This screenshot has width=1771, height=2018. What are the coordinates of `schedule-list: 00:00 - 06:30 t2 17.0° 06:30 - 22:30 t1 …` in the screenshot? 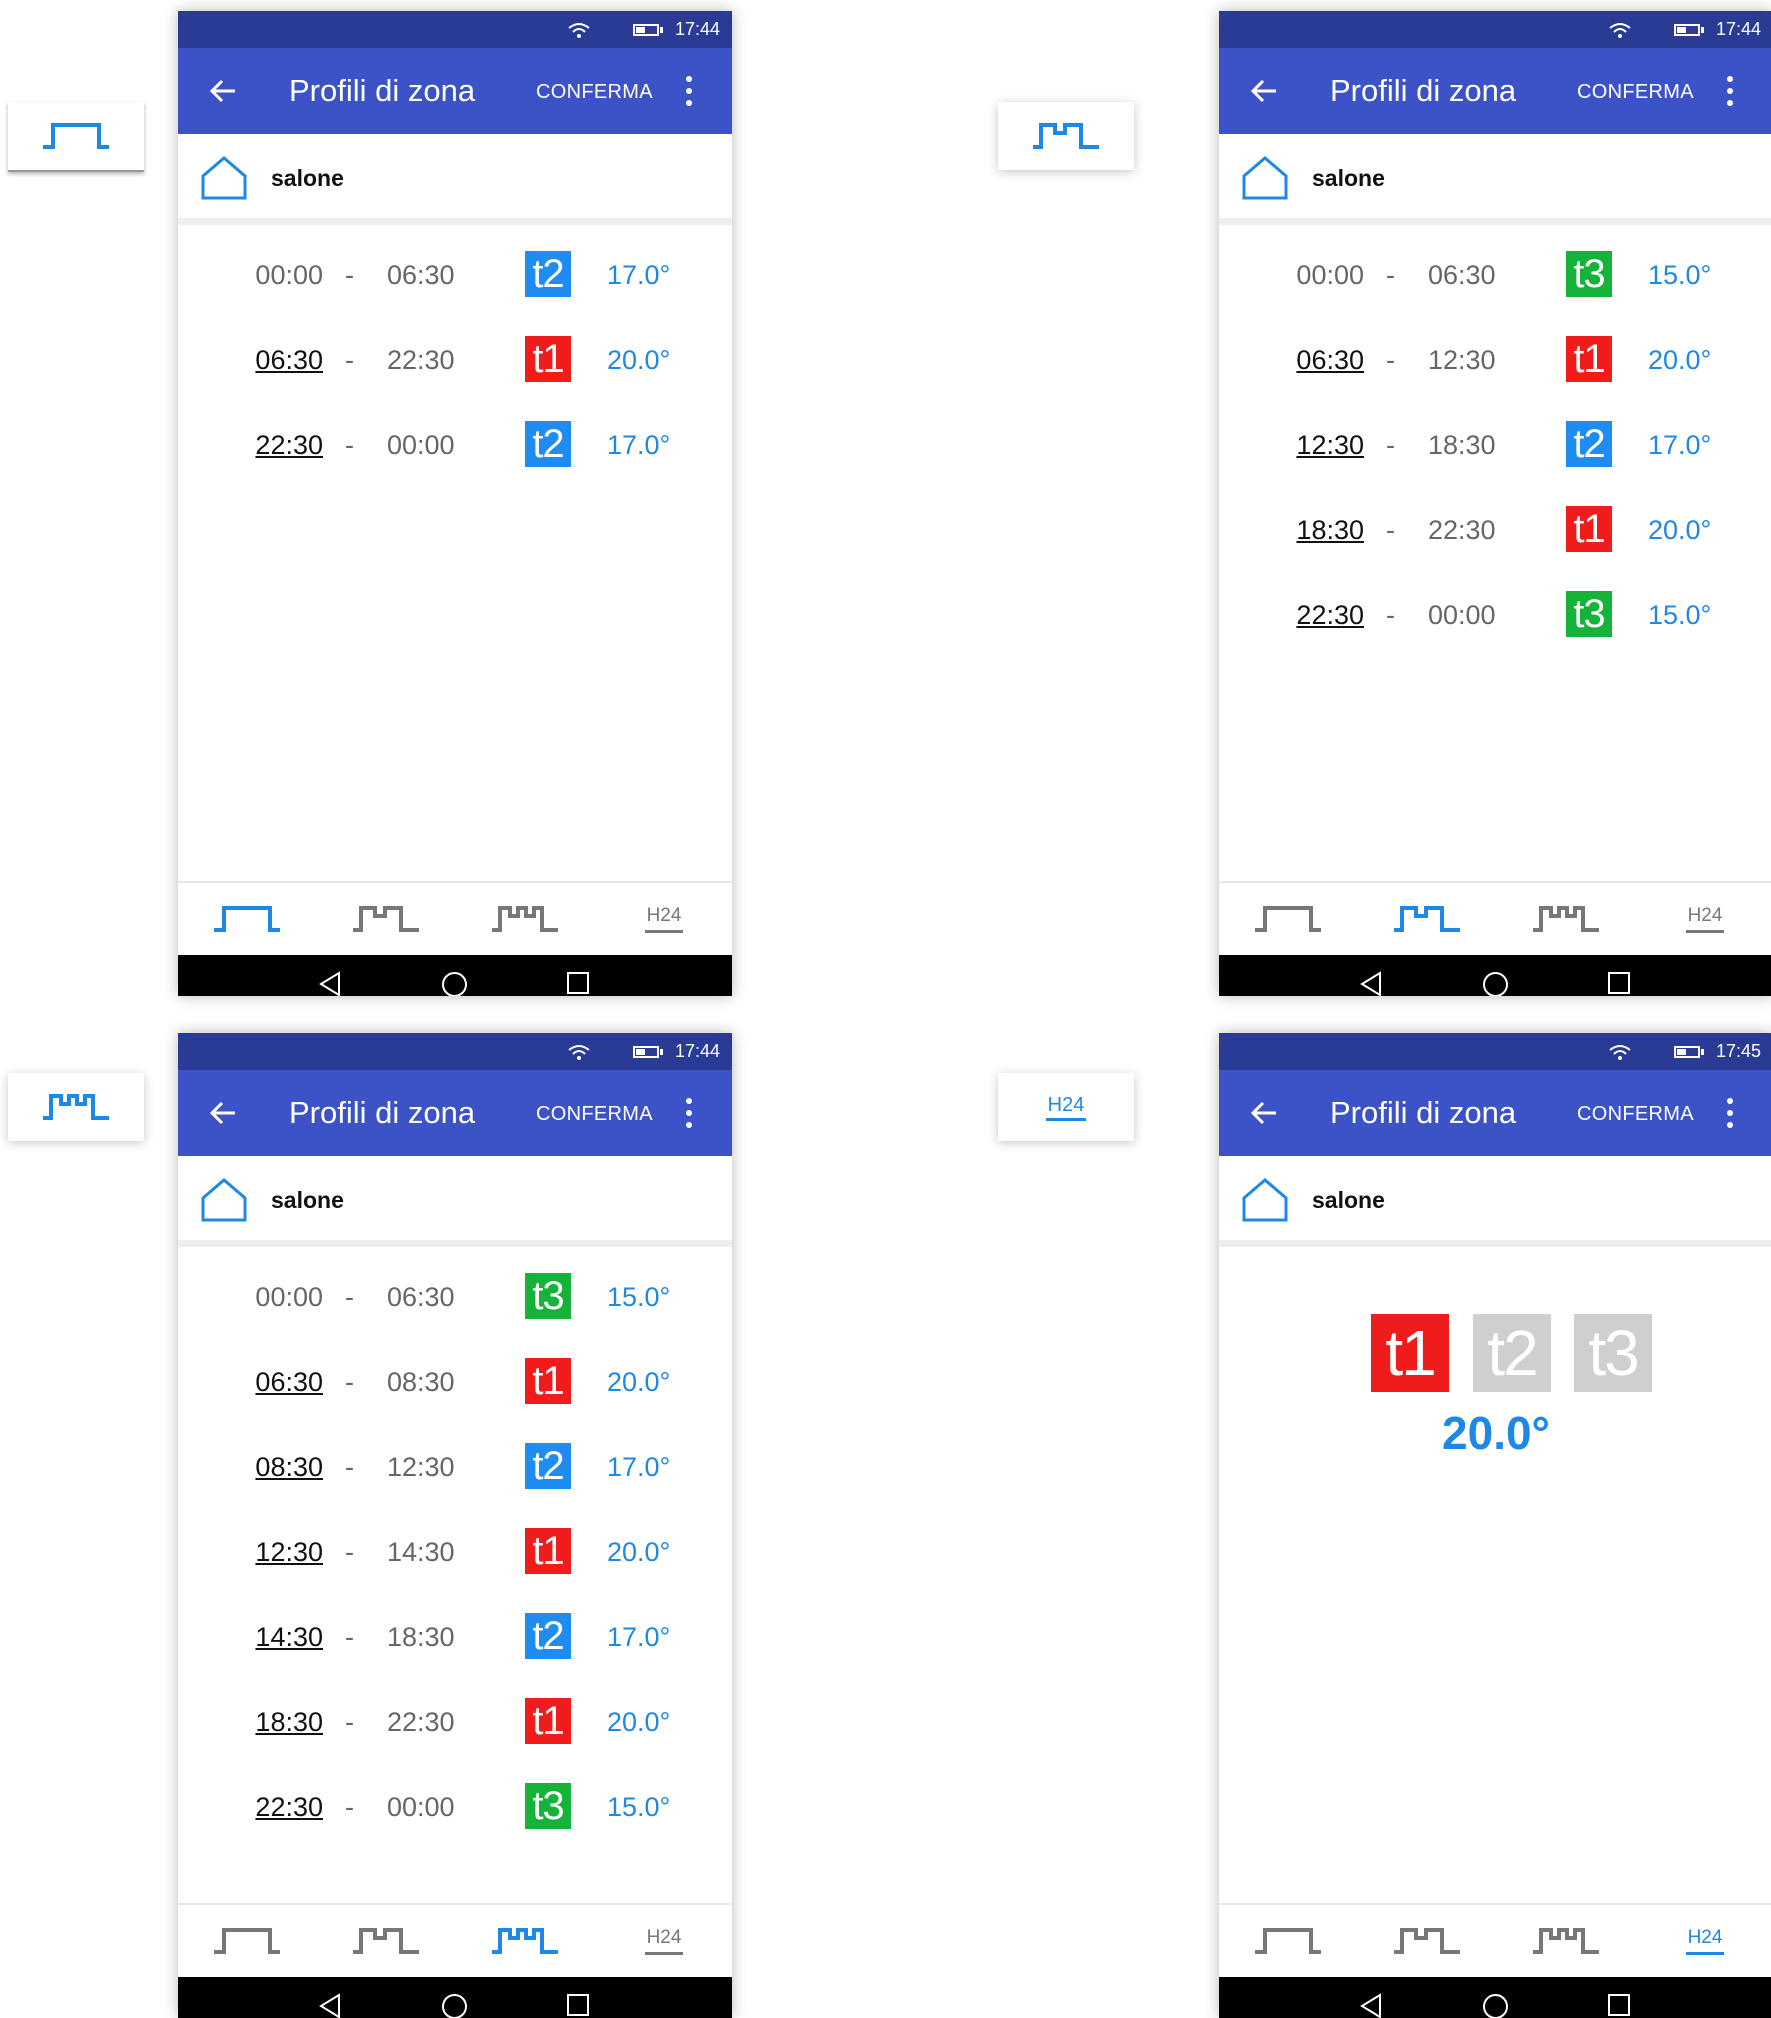 It's located at (455, 357).